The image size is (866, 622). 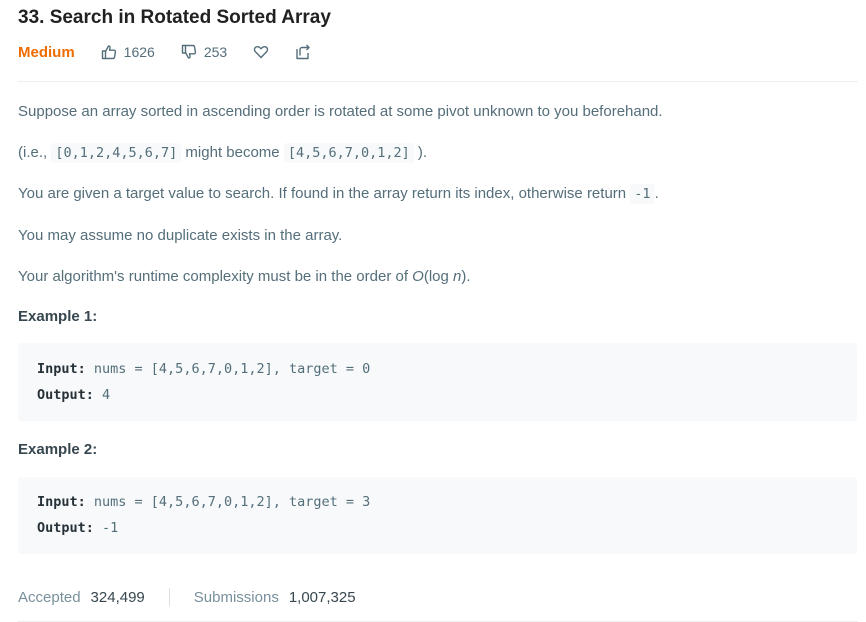 I want to click on share-button, so click(x=303, y=52).